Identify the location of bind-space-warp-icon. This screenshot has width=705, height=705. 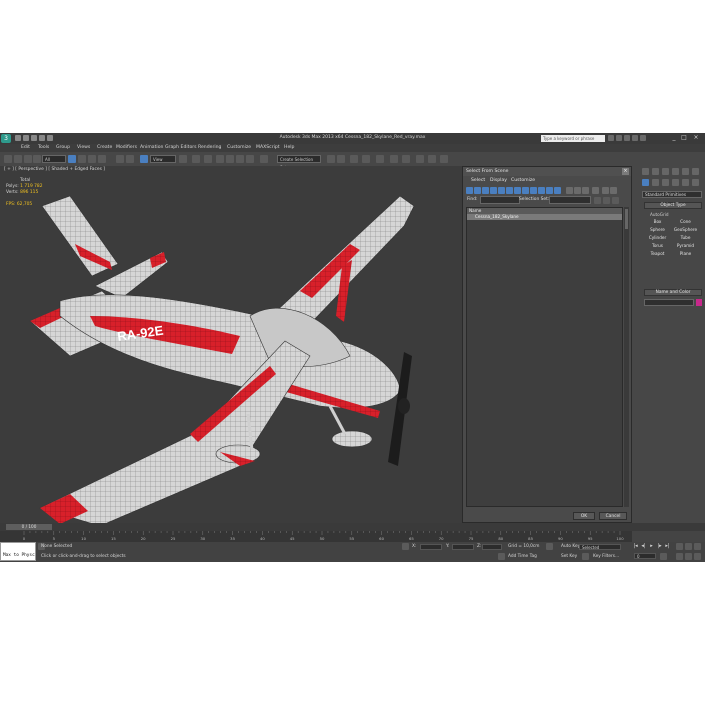
(37, 159).